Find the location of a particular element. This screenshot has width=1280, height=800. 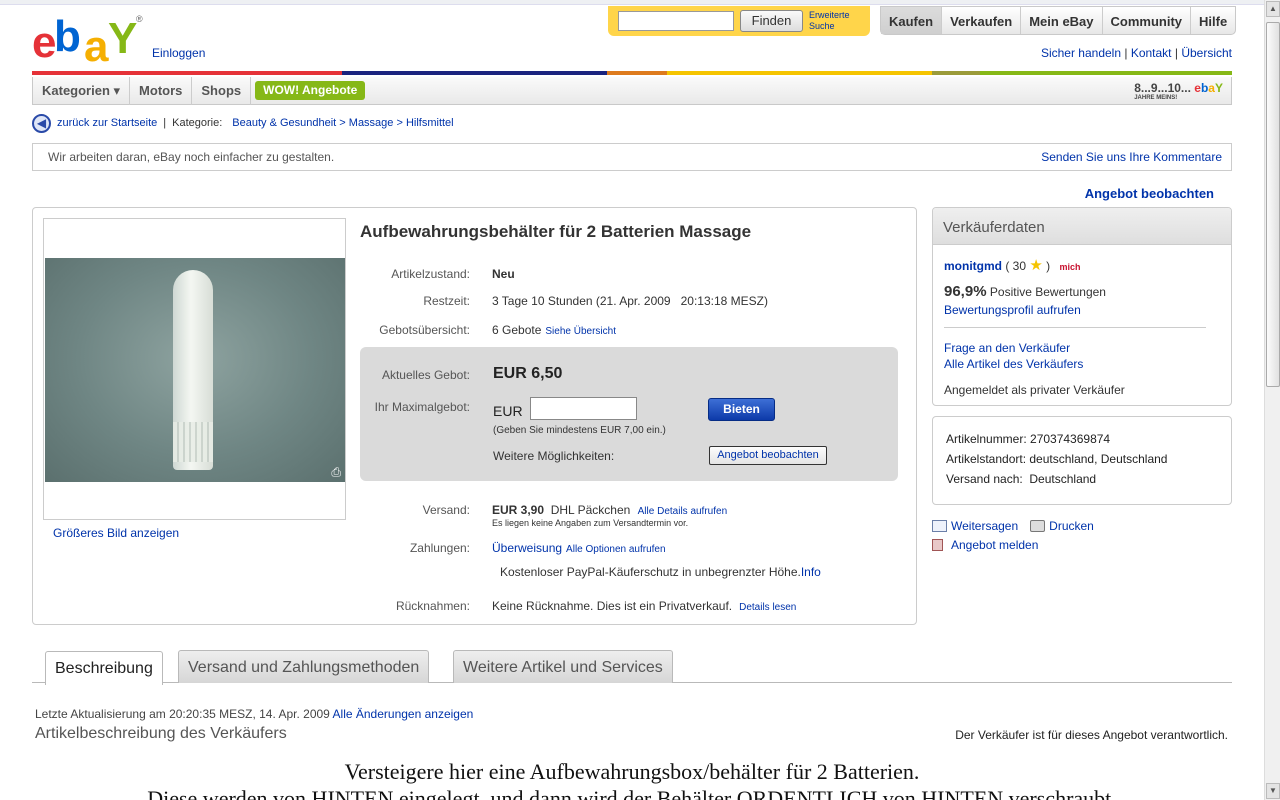

payment-options-link: Alle Optionen aufrufen is located at coordinates (616, 549).